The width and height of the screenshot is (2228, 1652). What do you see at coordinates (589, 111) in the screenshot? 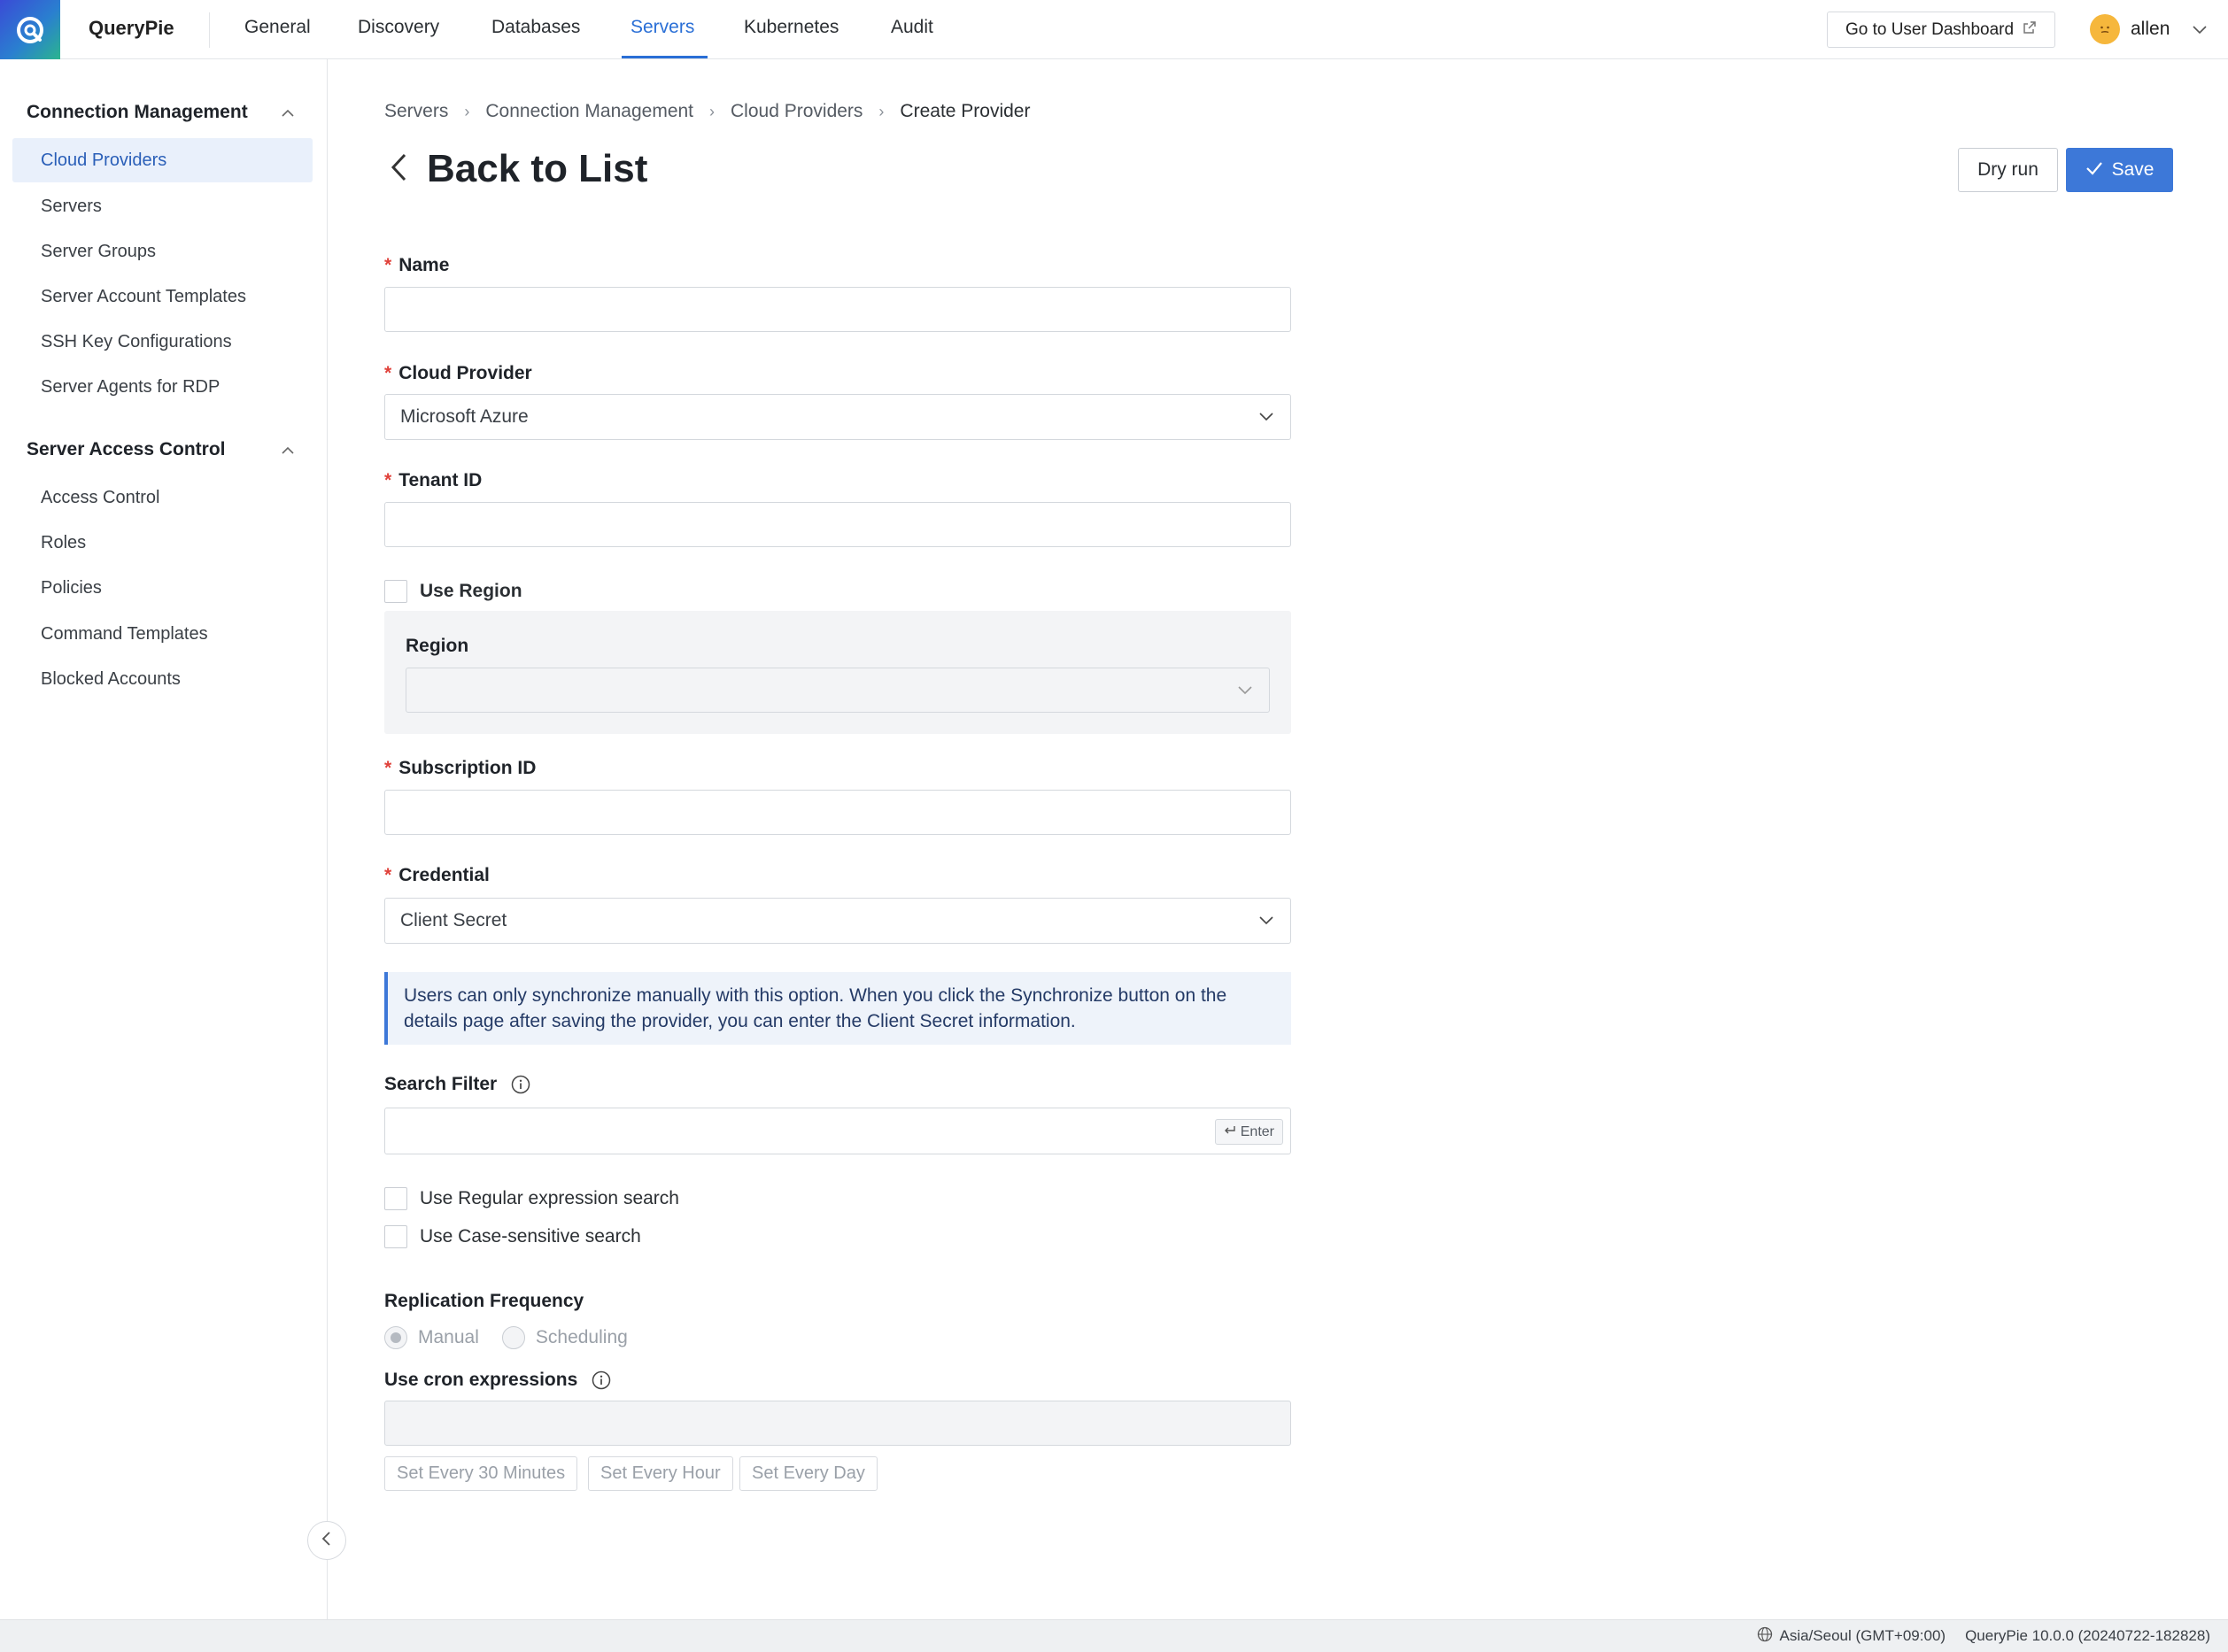
I see `breadcrumb-connection-management: Connection Management` at bounding box center [589, 111].